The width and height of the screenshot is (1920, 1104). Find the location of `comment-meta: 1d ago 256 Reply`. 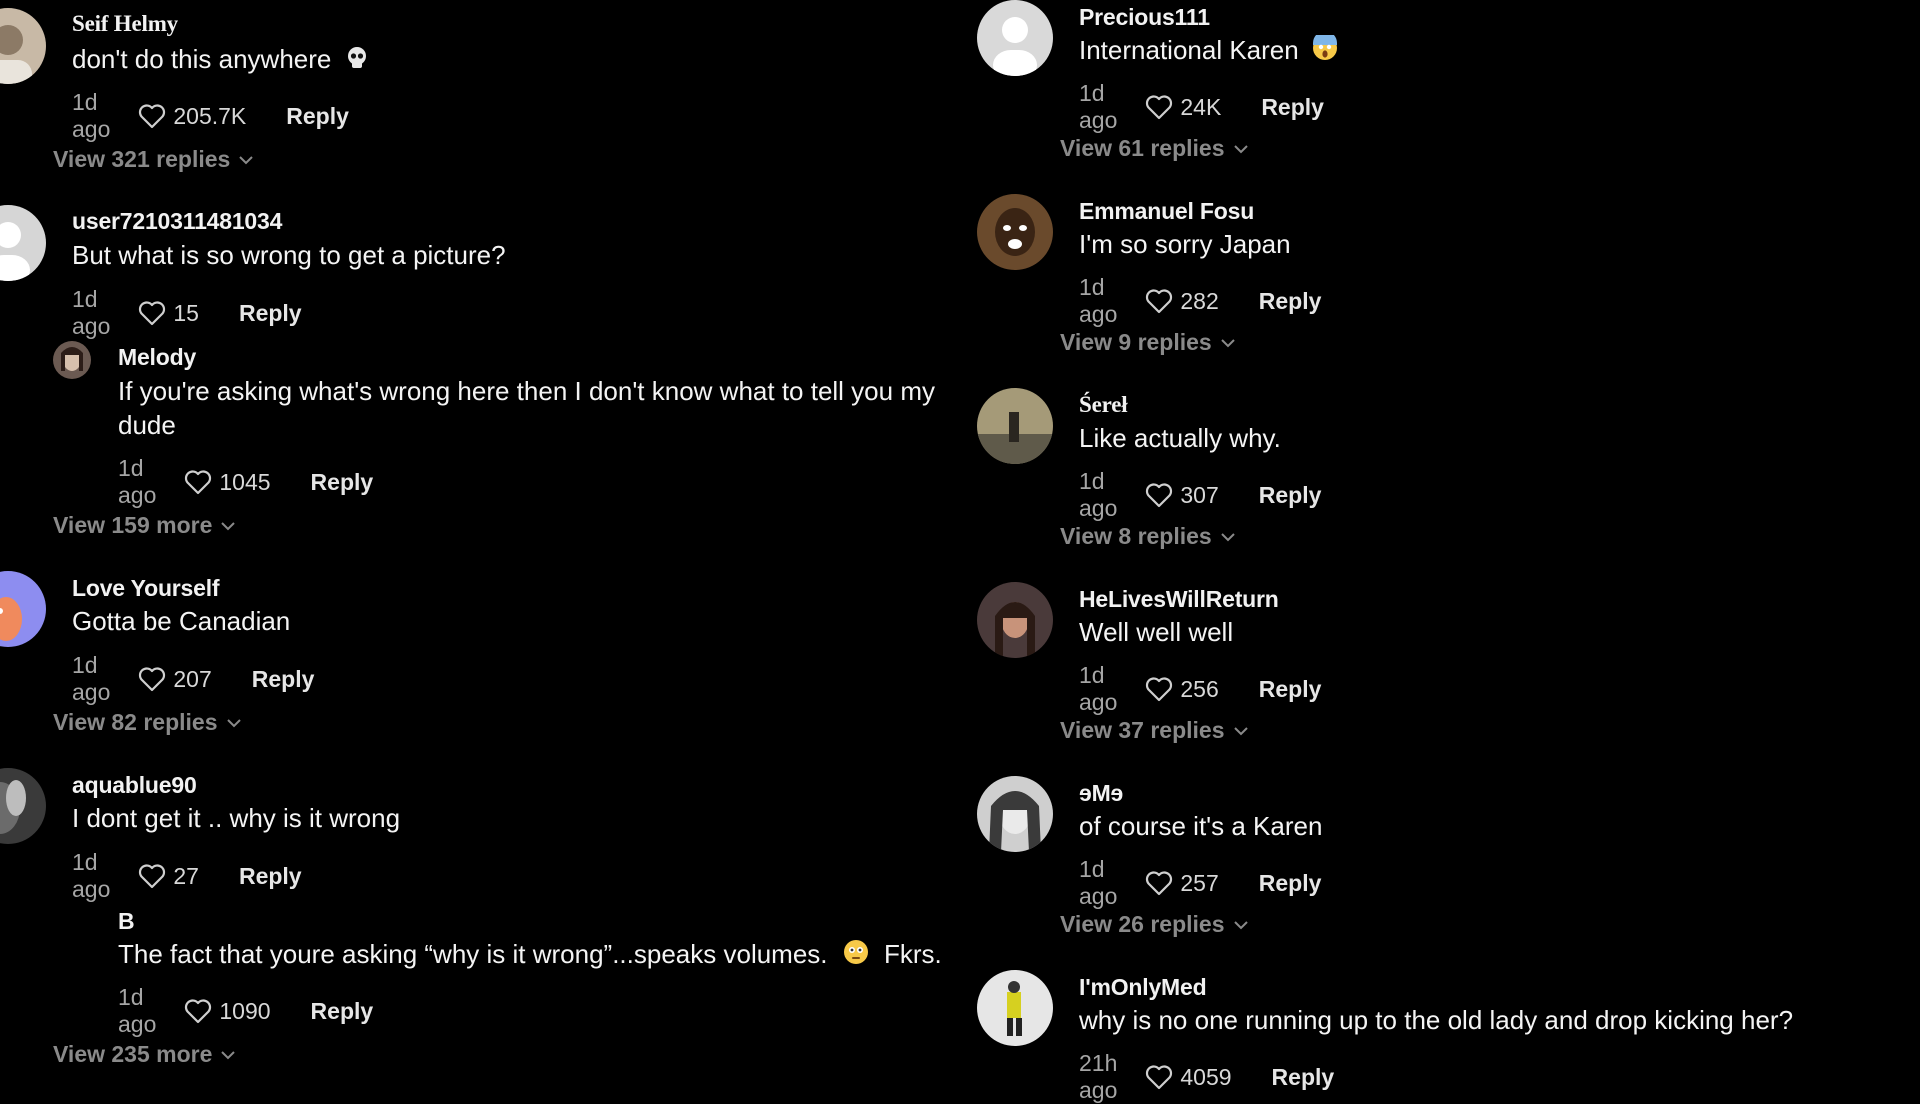

comment-meta: 1d ago 256 Reply is located at coordinates (1200, 689).